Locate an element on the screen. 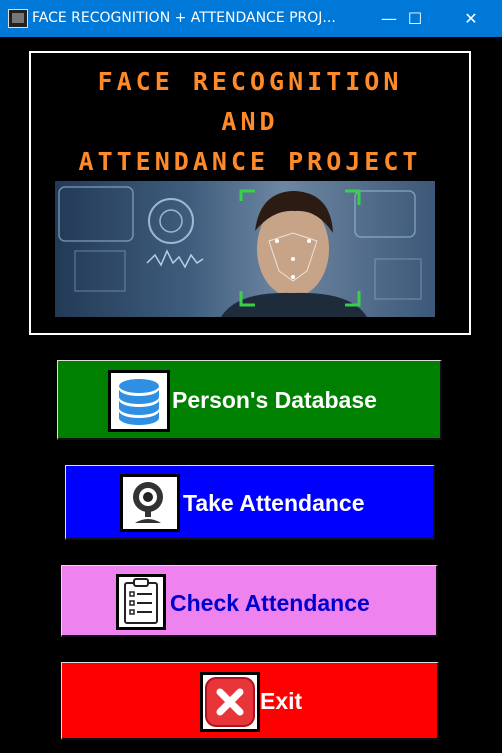  clipboard-icon is located at coordinates (141, 602).